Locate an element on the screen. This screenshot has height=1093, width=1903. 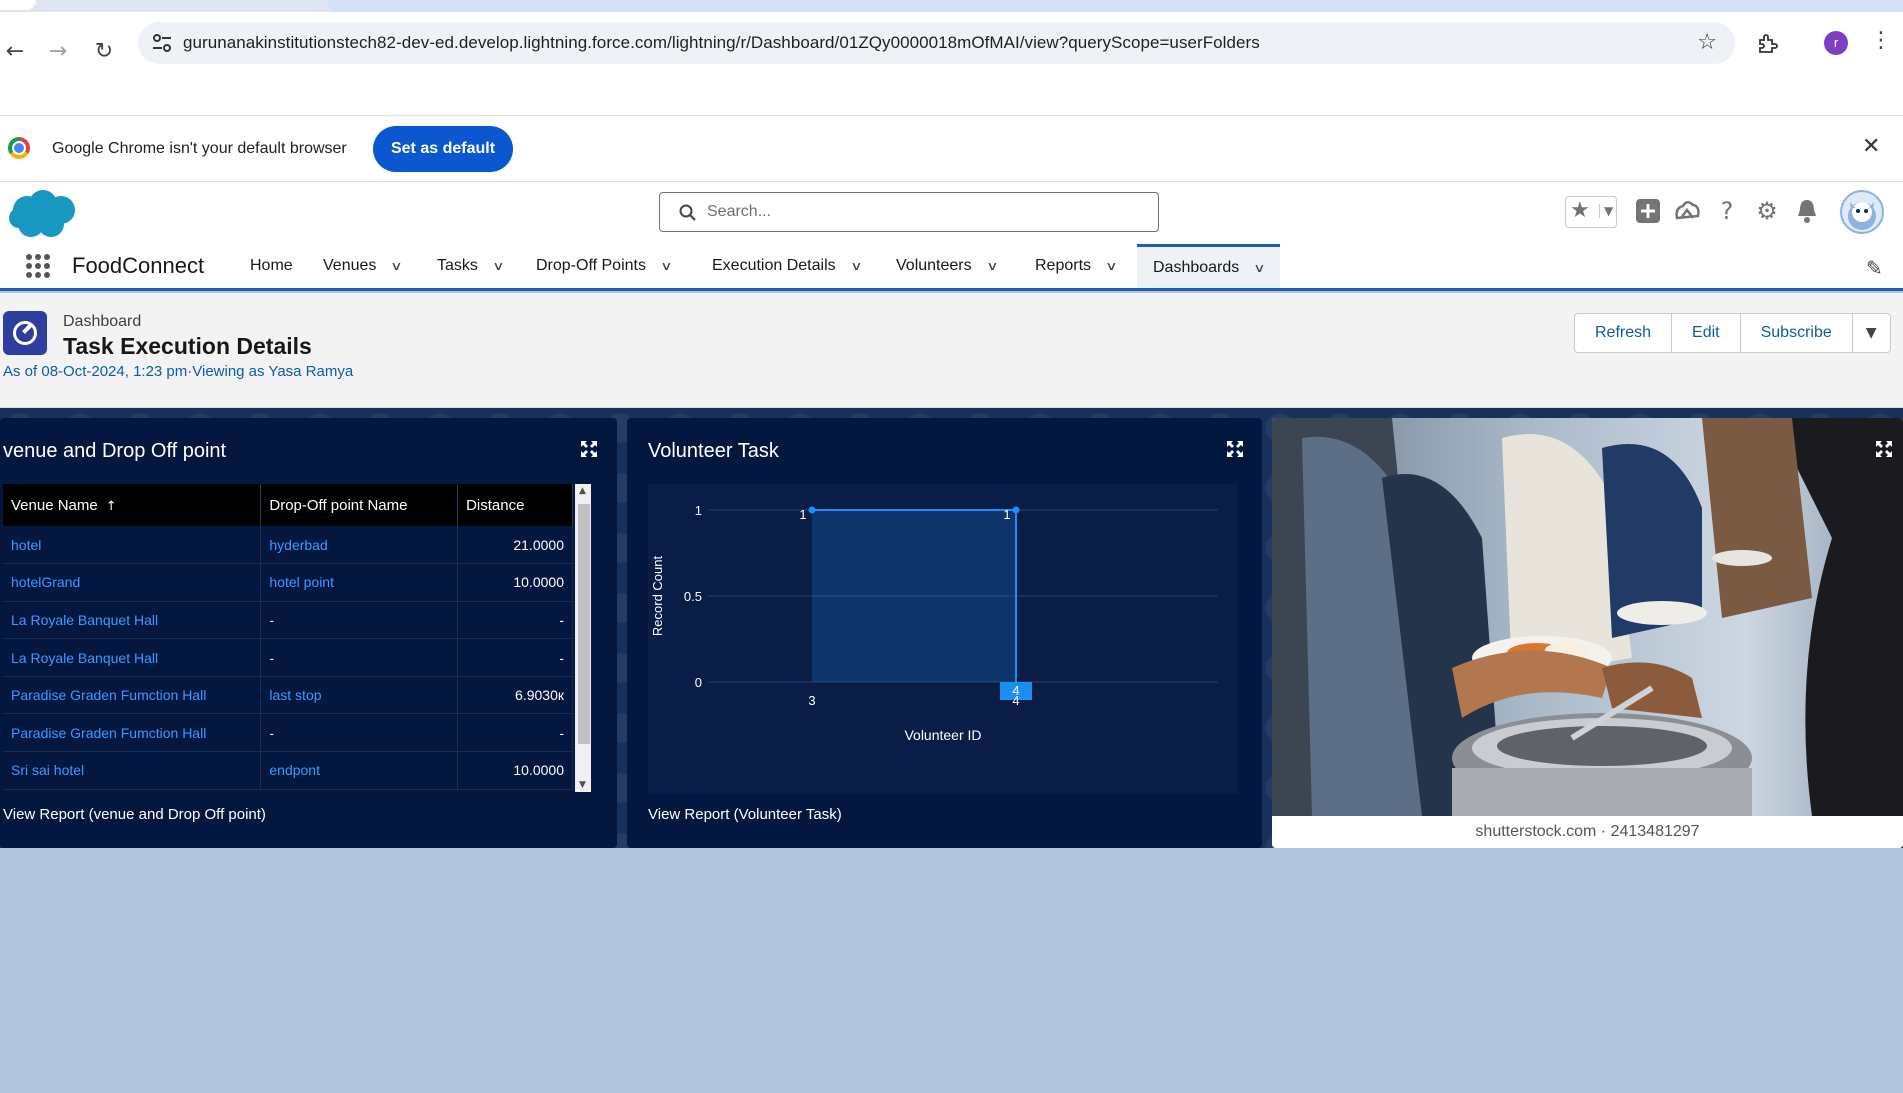
column-header-venue: Venue Name ↑ is located at coordinates (132, 505).